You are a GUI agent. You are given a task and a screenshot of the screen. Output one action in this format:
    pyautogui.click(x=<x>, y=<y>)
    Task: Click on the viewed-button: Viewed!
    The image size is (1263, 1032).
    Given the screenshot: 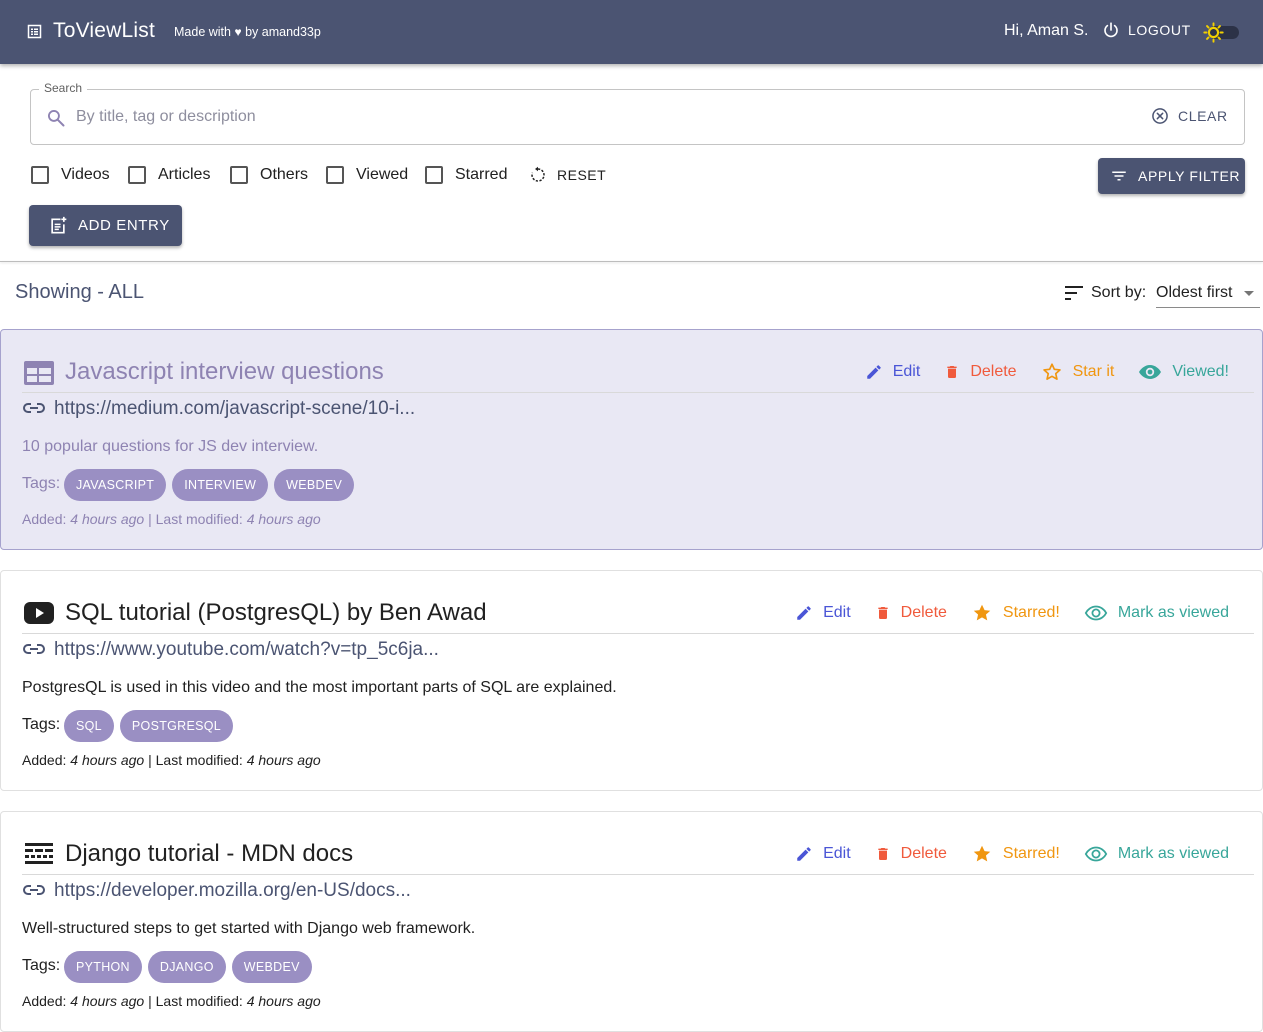 What is the action you would take?
    pyautogui.click(x=1183, y=372)
    